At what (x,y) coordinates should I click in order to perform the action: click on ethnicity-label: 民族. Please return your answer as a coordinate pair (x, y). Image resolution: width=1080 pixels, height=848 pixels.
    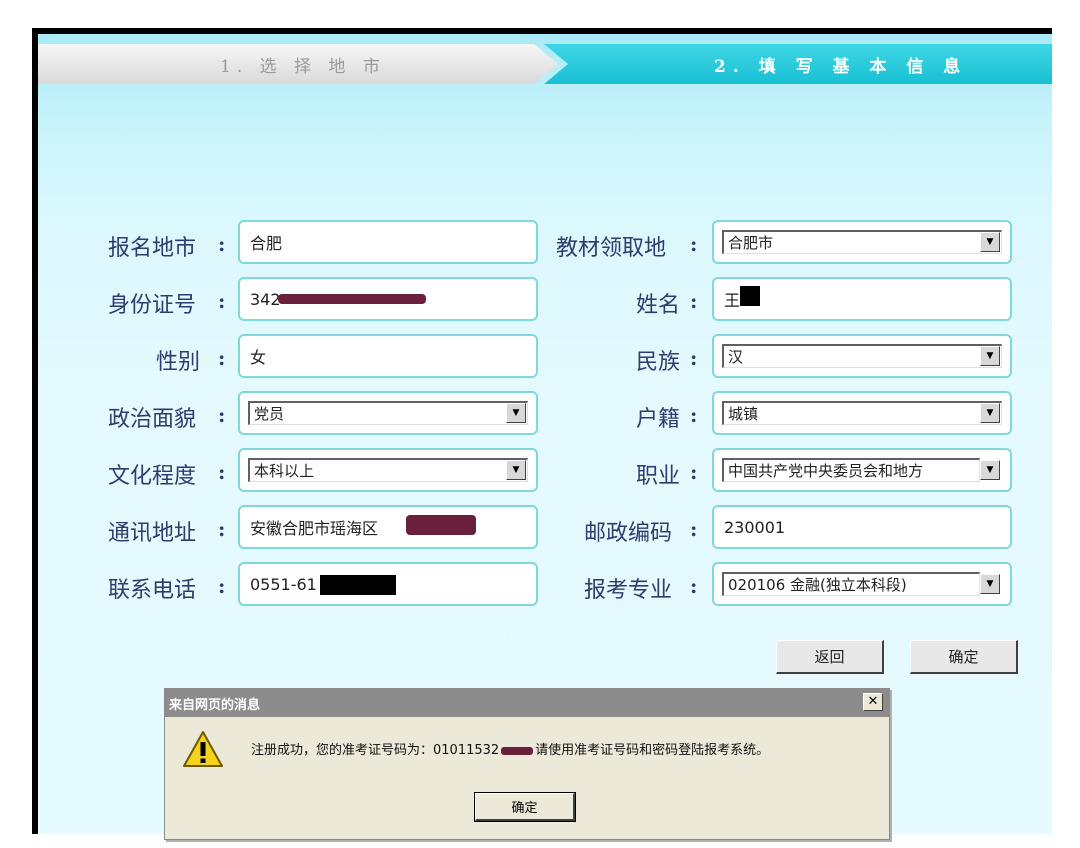
    Looking at the image, I should click on (658, 362).